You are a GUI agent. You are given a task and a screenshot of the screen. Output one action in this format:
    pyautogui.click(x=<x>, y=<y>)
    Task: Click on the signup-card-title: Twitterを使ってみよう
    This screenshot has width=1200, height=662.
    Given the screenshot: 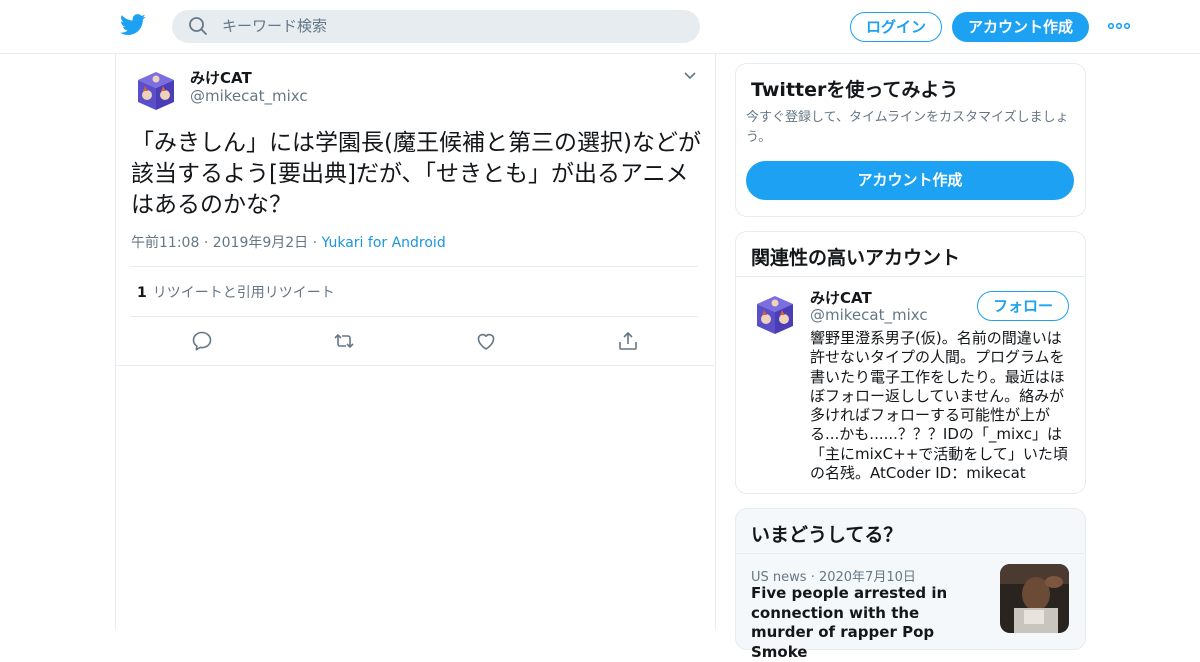 What is the action you would take?
    pyautogui.click(x=855, y=90)
    